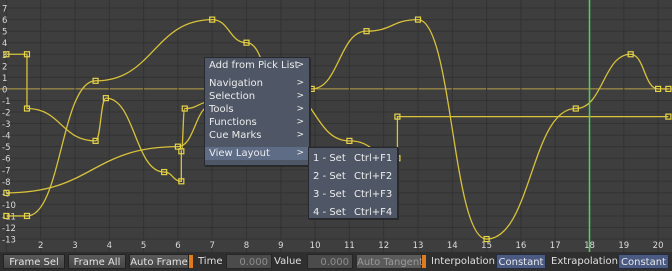  I want to click on y-tick-label: 1, so click(4, 79).